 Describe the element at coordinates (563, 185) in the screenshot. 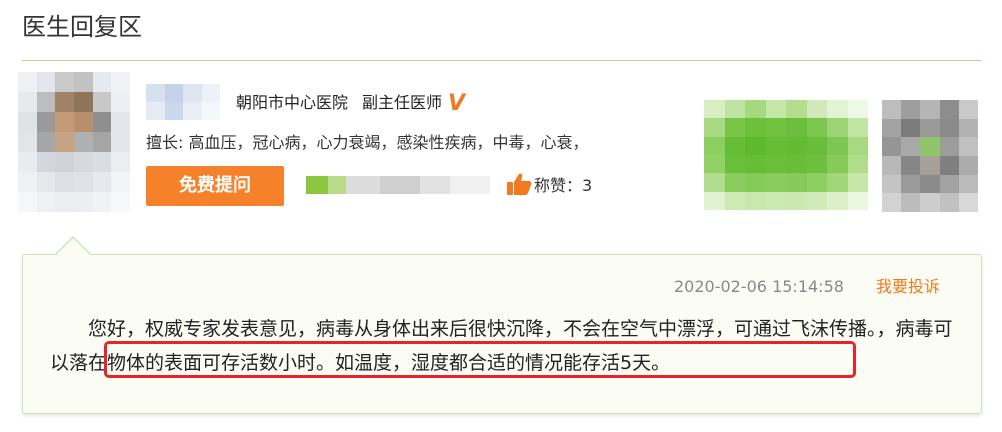

I see `praise-label: 称赞：3` at that location.